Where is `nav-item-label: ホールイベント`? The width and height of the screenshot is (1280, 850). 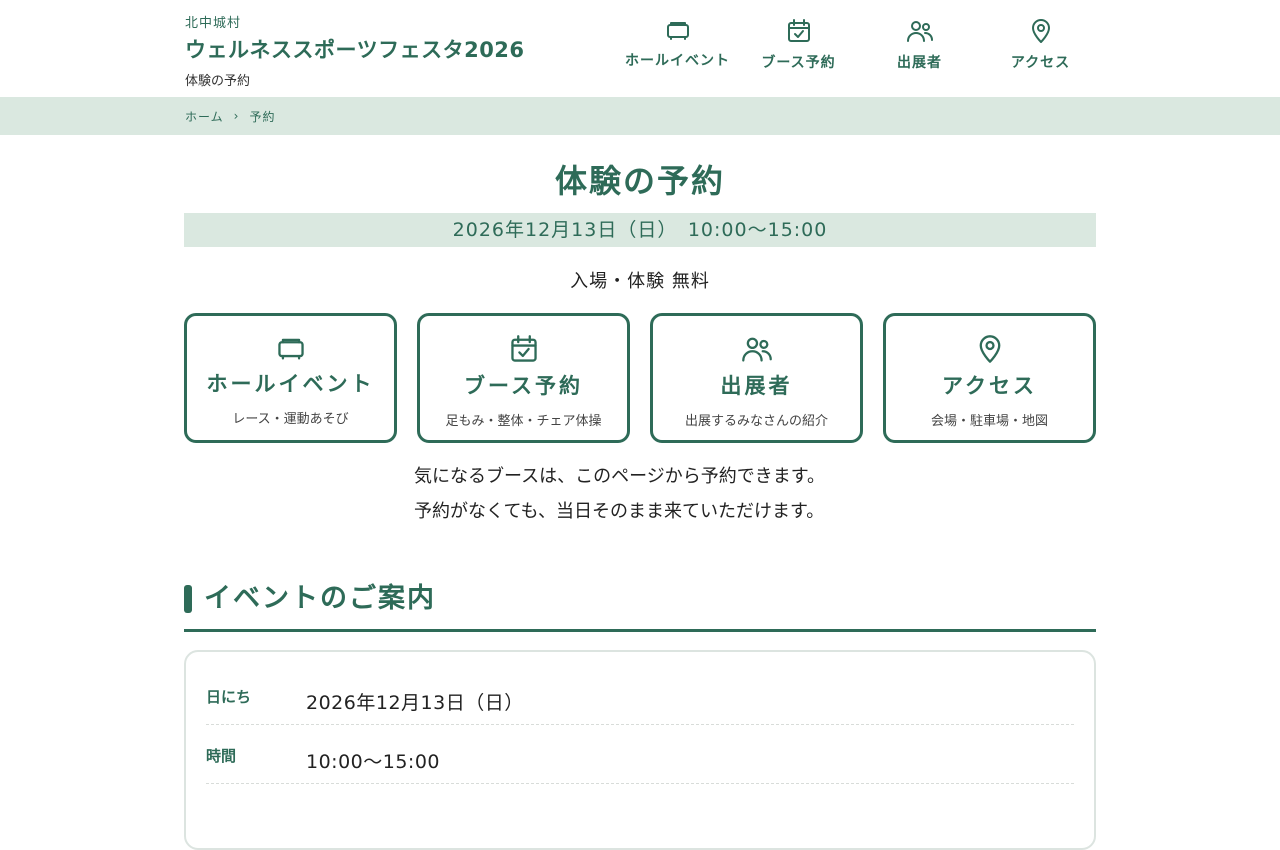 nav-item-label: ホールイベント is located at coordinates (677, 61).